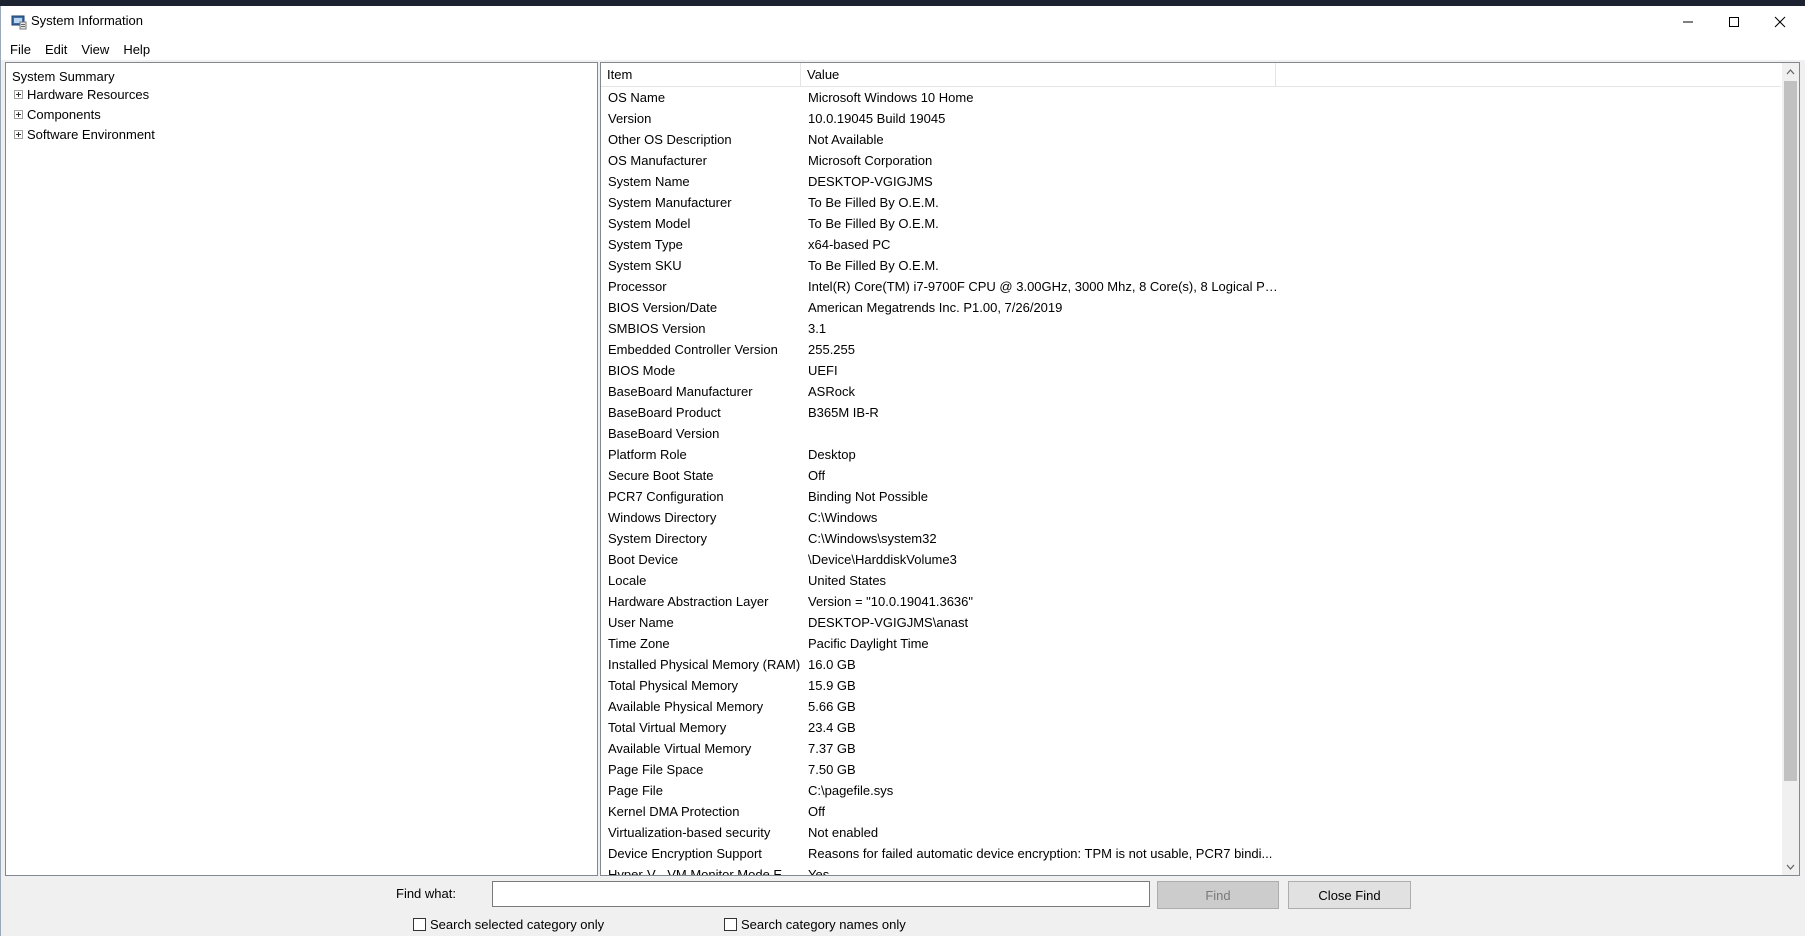 The height and width of the screenshot is (936, 1805). Describe the element at coordinates (843, 412) in the screenshot. I see `value-cell: B365M IB-R` at that location.